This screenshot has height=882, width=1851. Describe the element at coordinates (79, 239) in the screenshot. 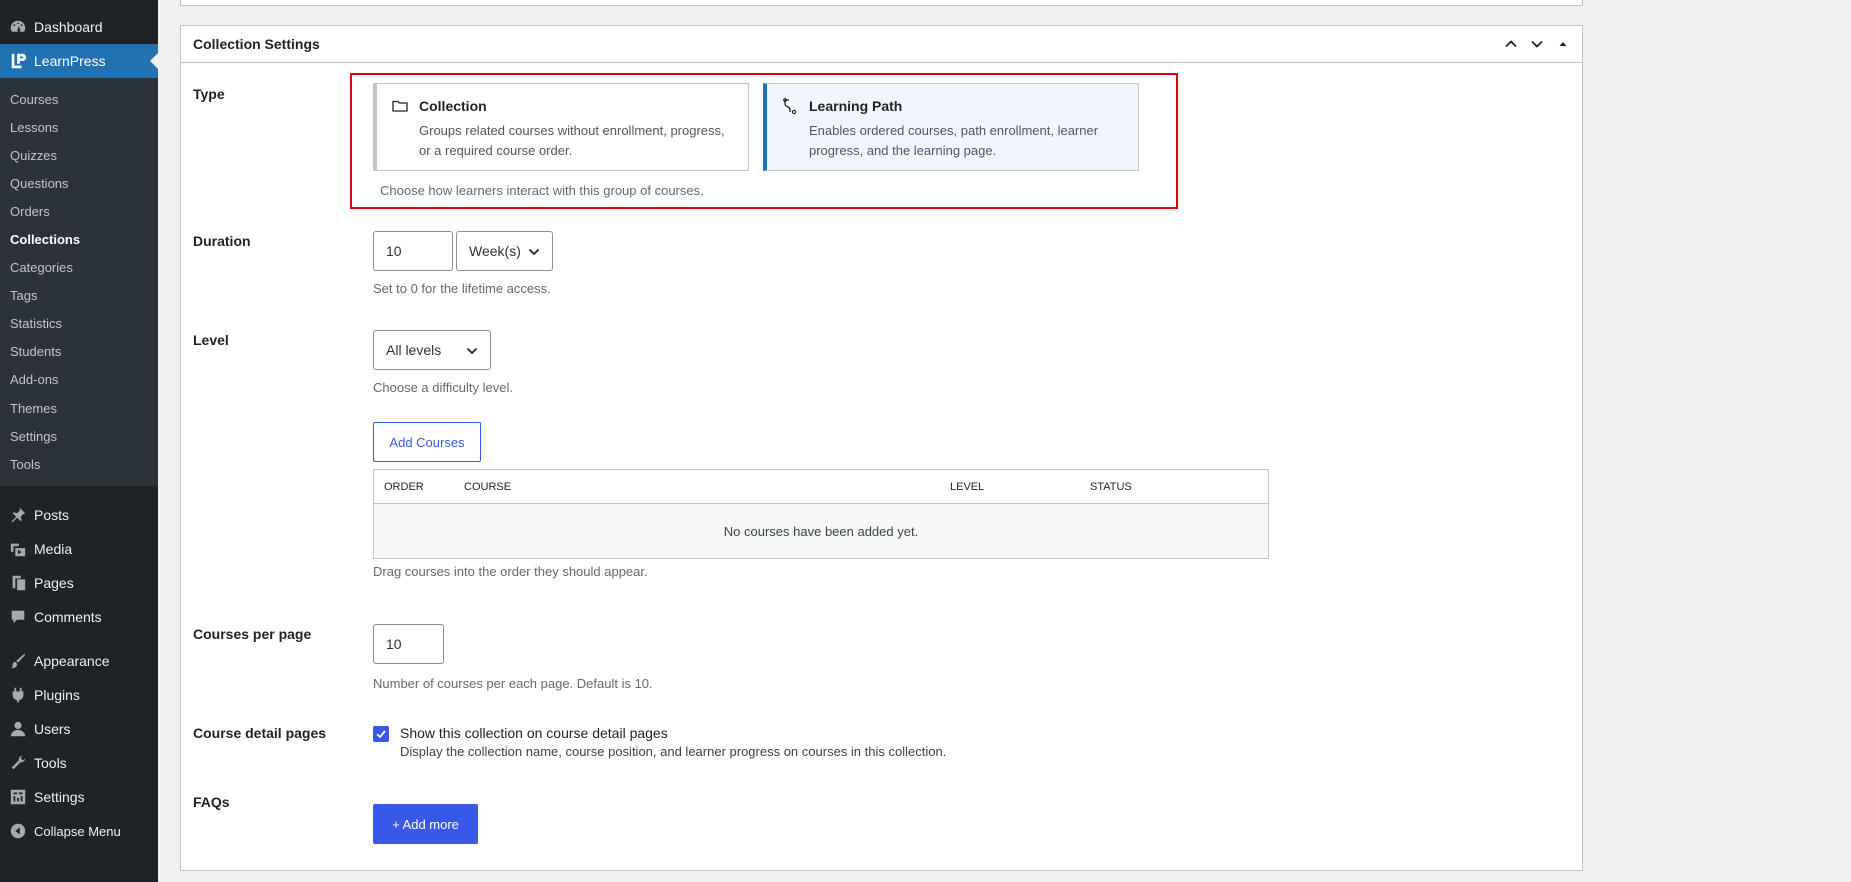

I see `submenu-collections: Collections` at that location.